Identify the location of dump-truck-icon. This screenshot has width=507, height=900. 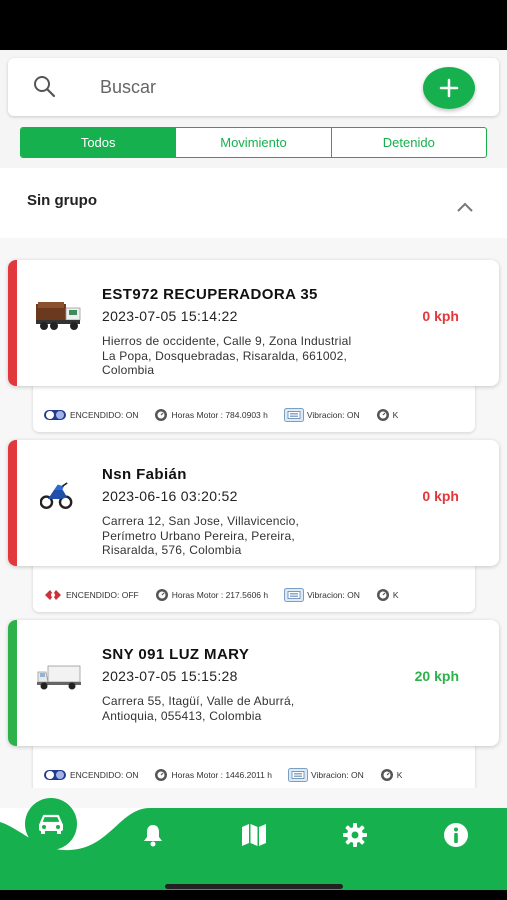
(58, 316).